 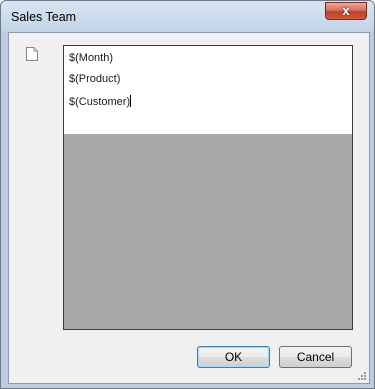 I want to click on editor-line: $(Month), so click(x=91, y=58).